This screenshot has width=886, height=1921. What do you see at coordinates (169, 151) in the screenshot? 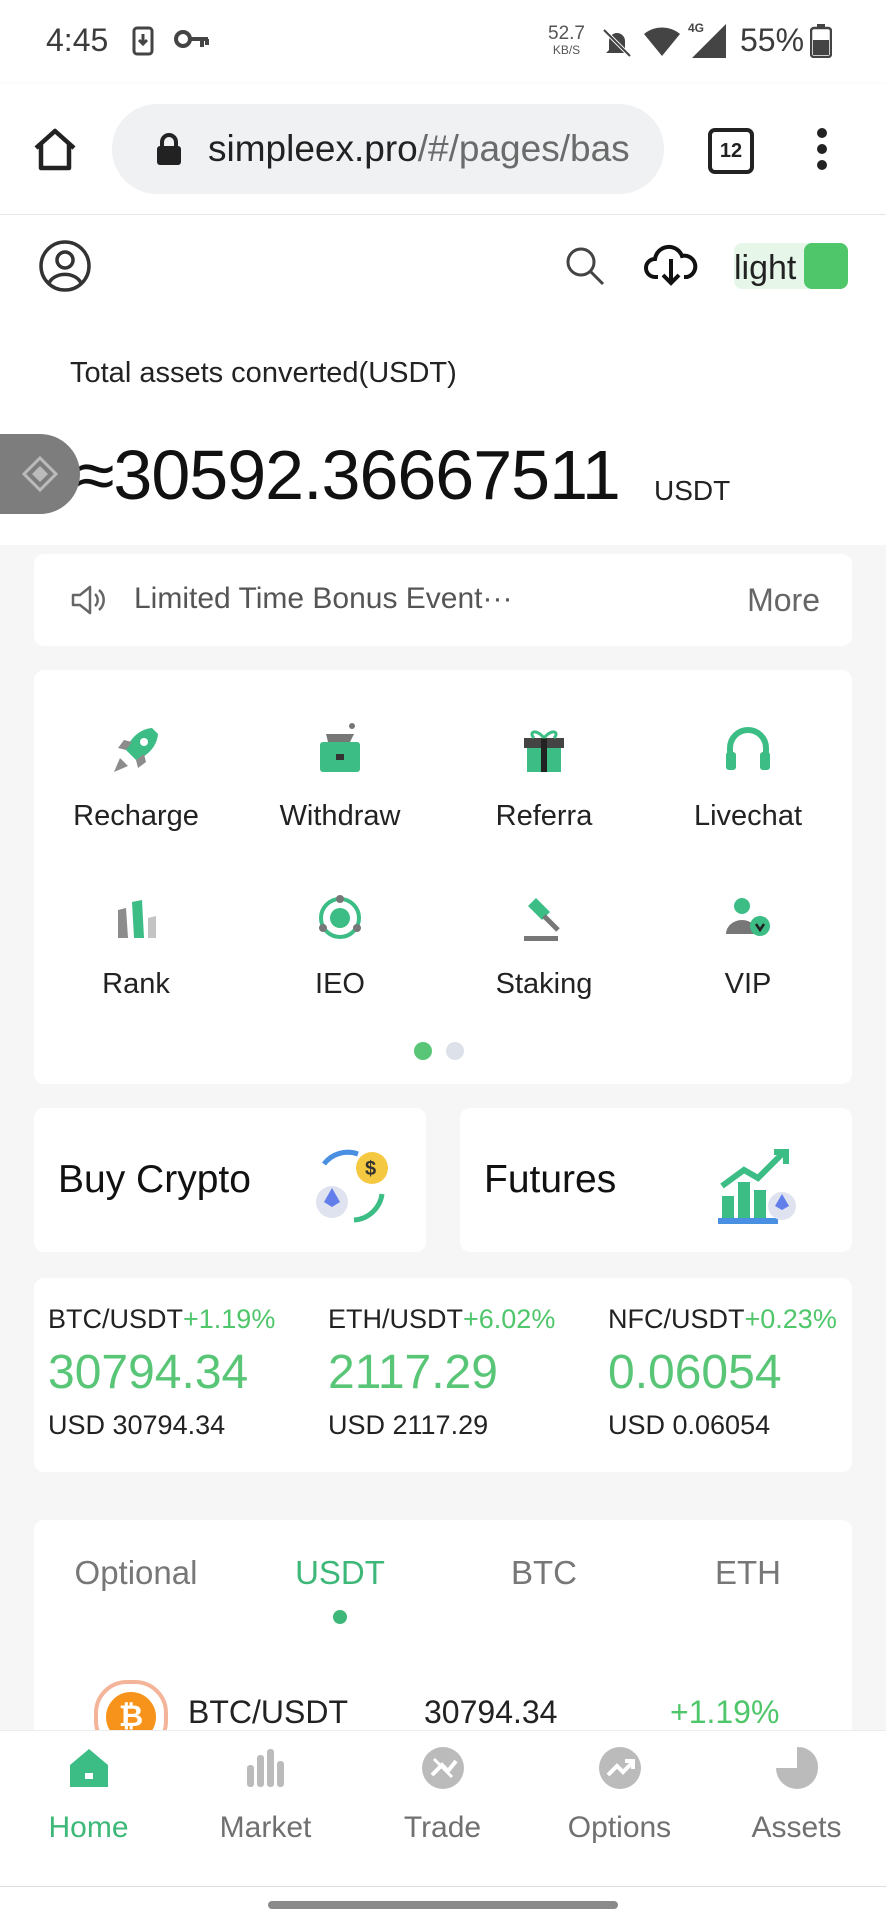
I see `lock-icon` at bounding box center [169, 151].